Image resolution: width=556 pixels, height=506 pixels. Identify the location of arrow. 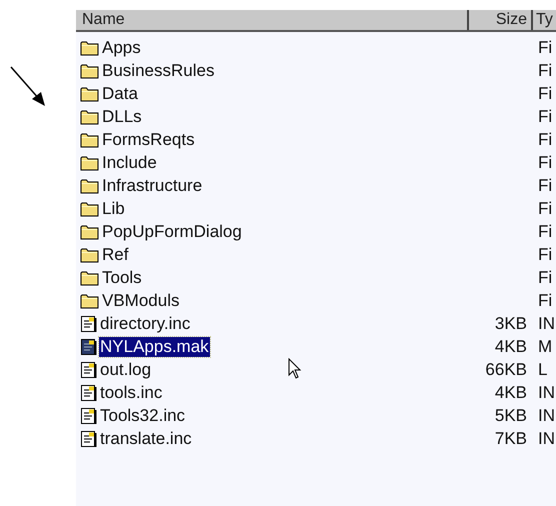
(28, 86).